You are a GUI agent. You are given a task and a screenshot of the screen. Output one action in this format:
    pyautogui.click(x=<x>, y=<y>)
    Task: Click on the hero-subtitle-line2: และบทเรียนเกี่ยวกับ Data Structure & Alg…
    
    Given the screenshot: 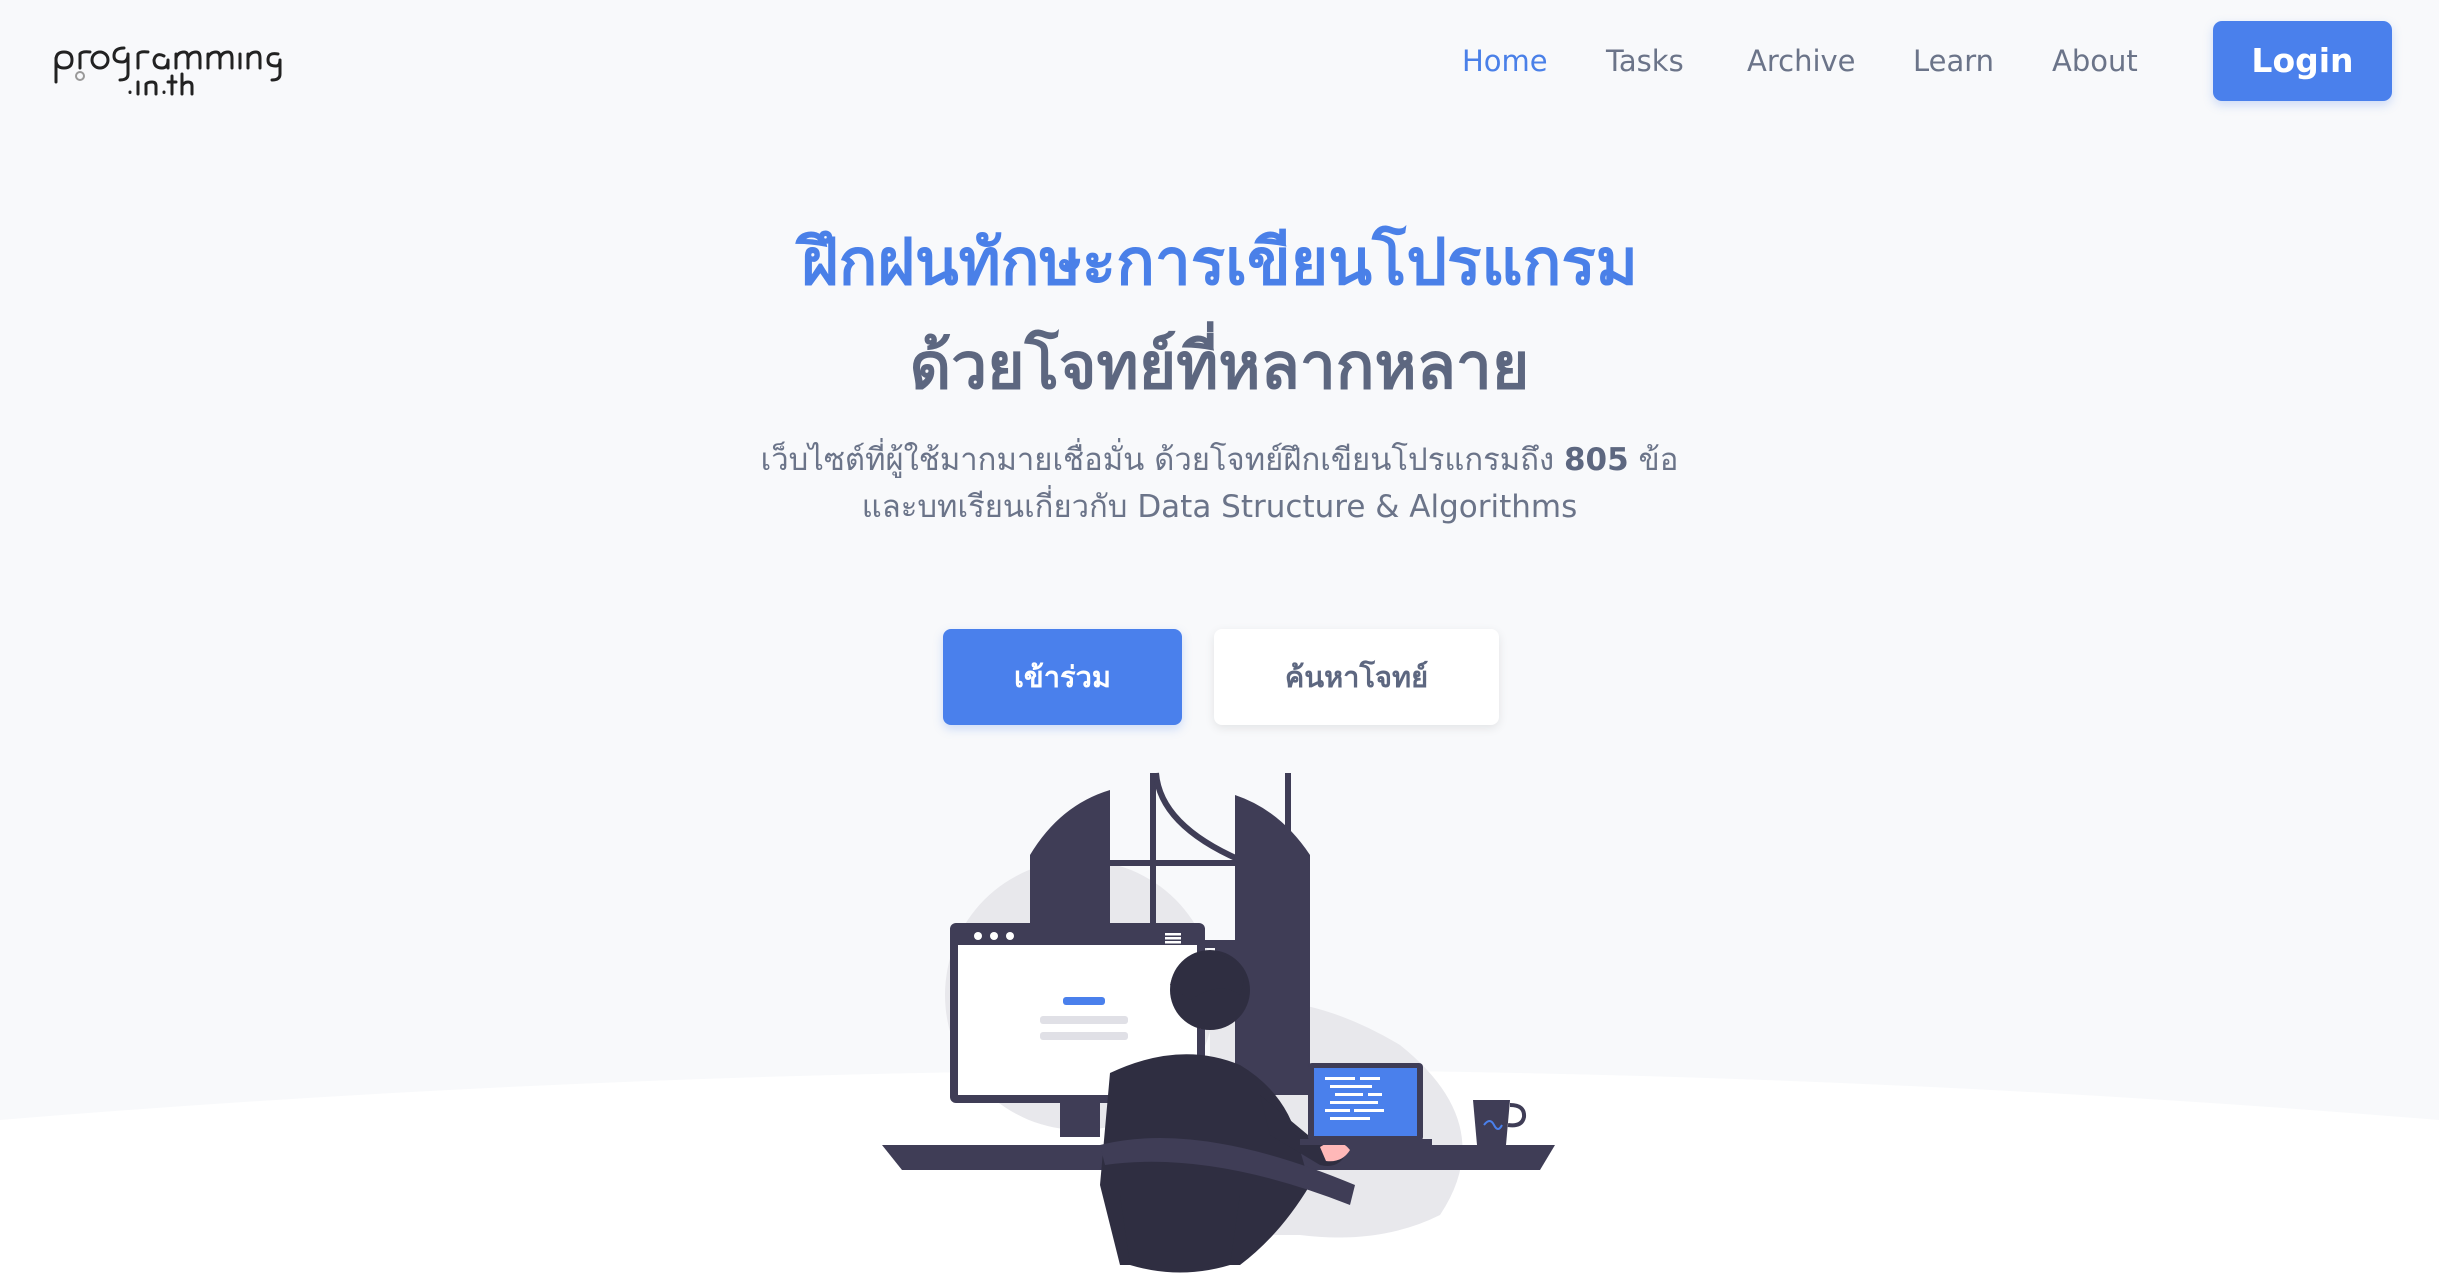 What is the action you would take?
    pyautogui.click(x=1219, y=507)
    